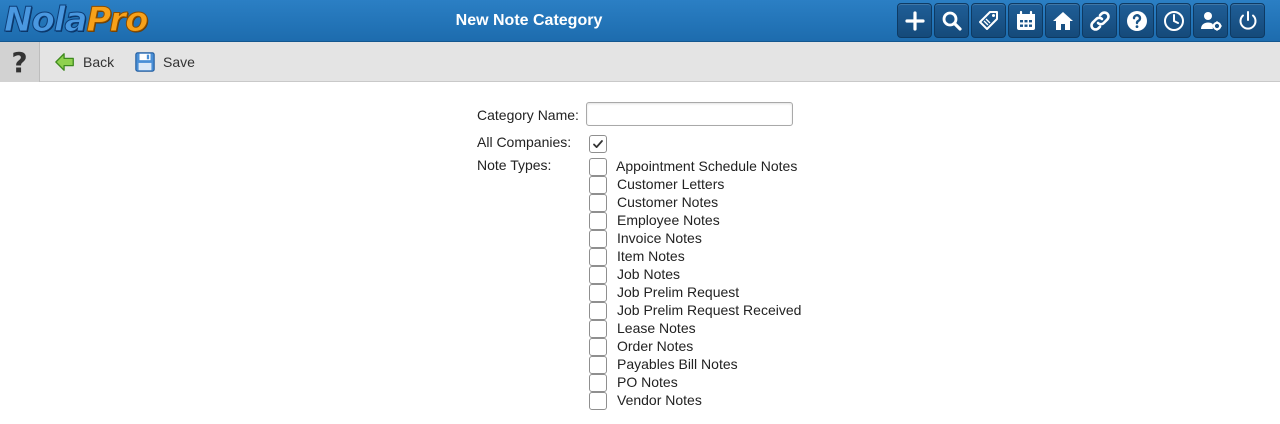 Image resolution: width=1280 pixels, height=424 pixels. What do you see at coordinates (709, 383) in the screenshot?
I see `list-item: PO Notes` at bounding box center [709, 383].